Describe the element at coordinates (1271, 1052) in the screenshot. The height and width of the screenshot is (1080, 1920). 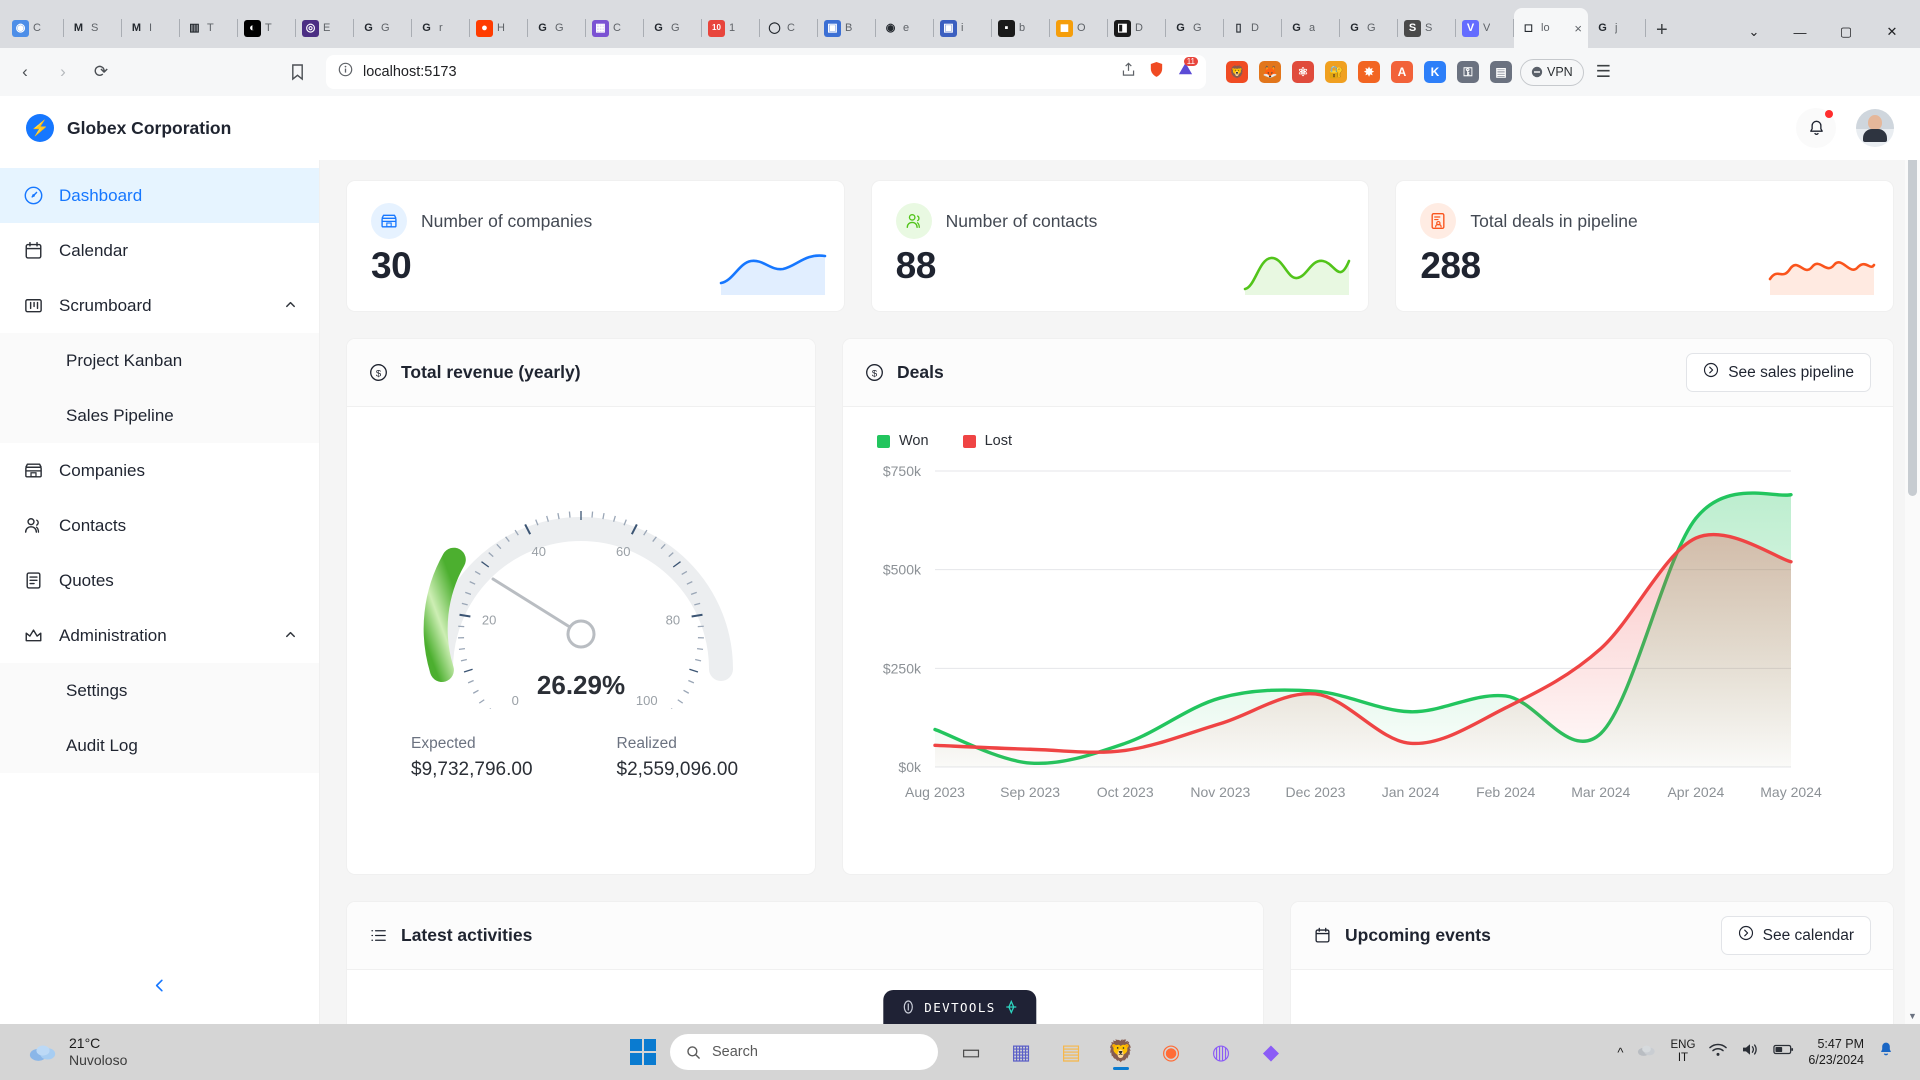
I see `visual-studio-icon: ◆` at that location.